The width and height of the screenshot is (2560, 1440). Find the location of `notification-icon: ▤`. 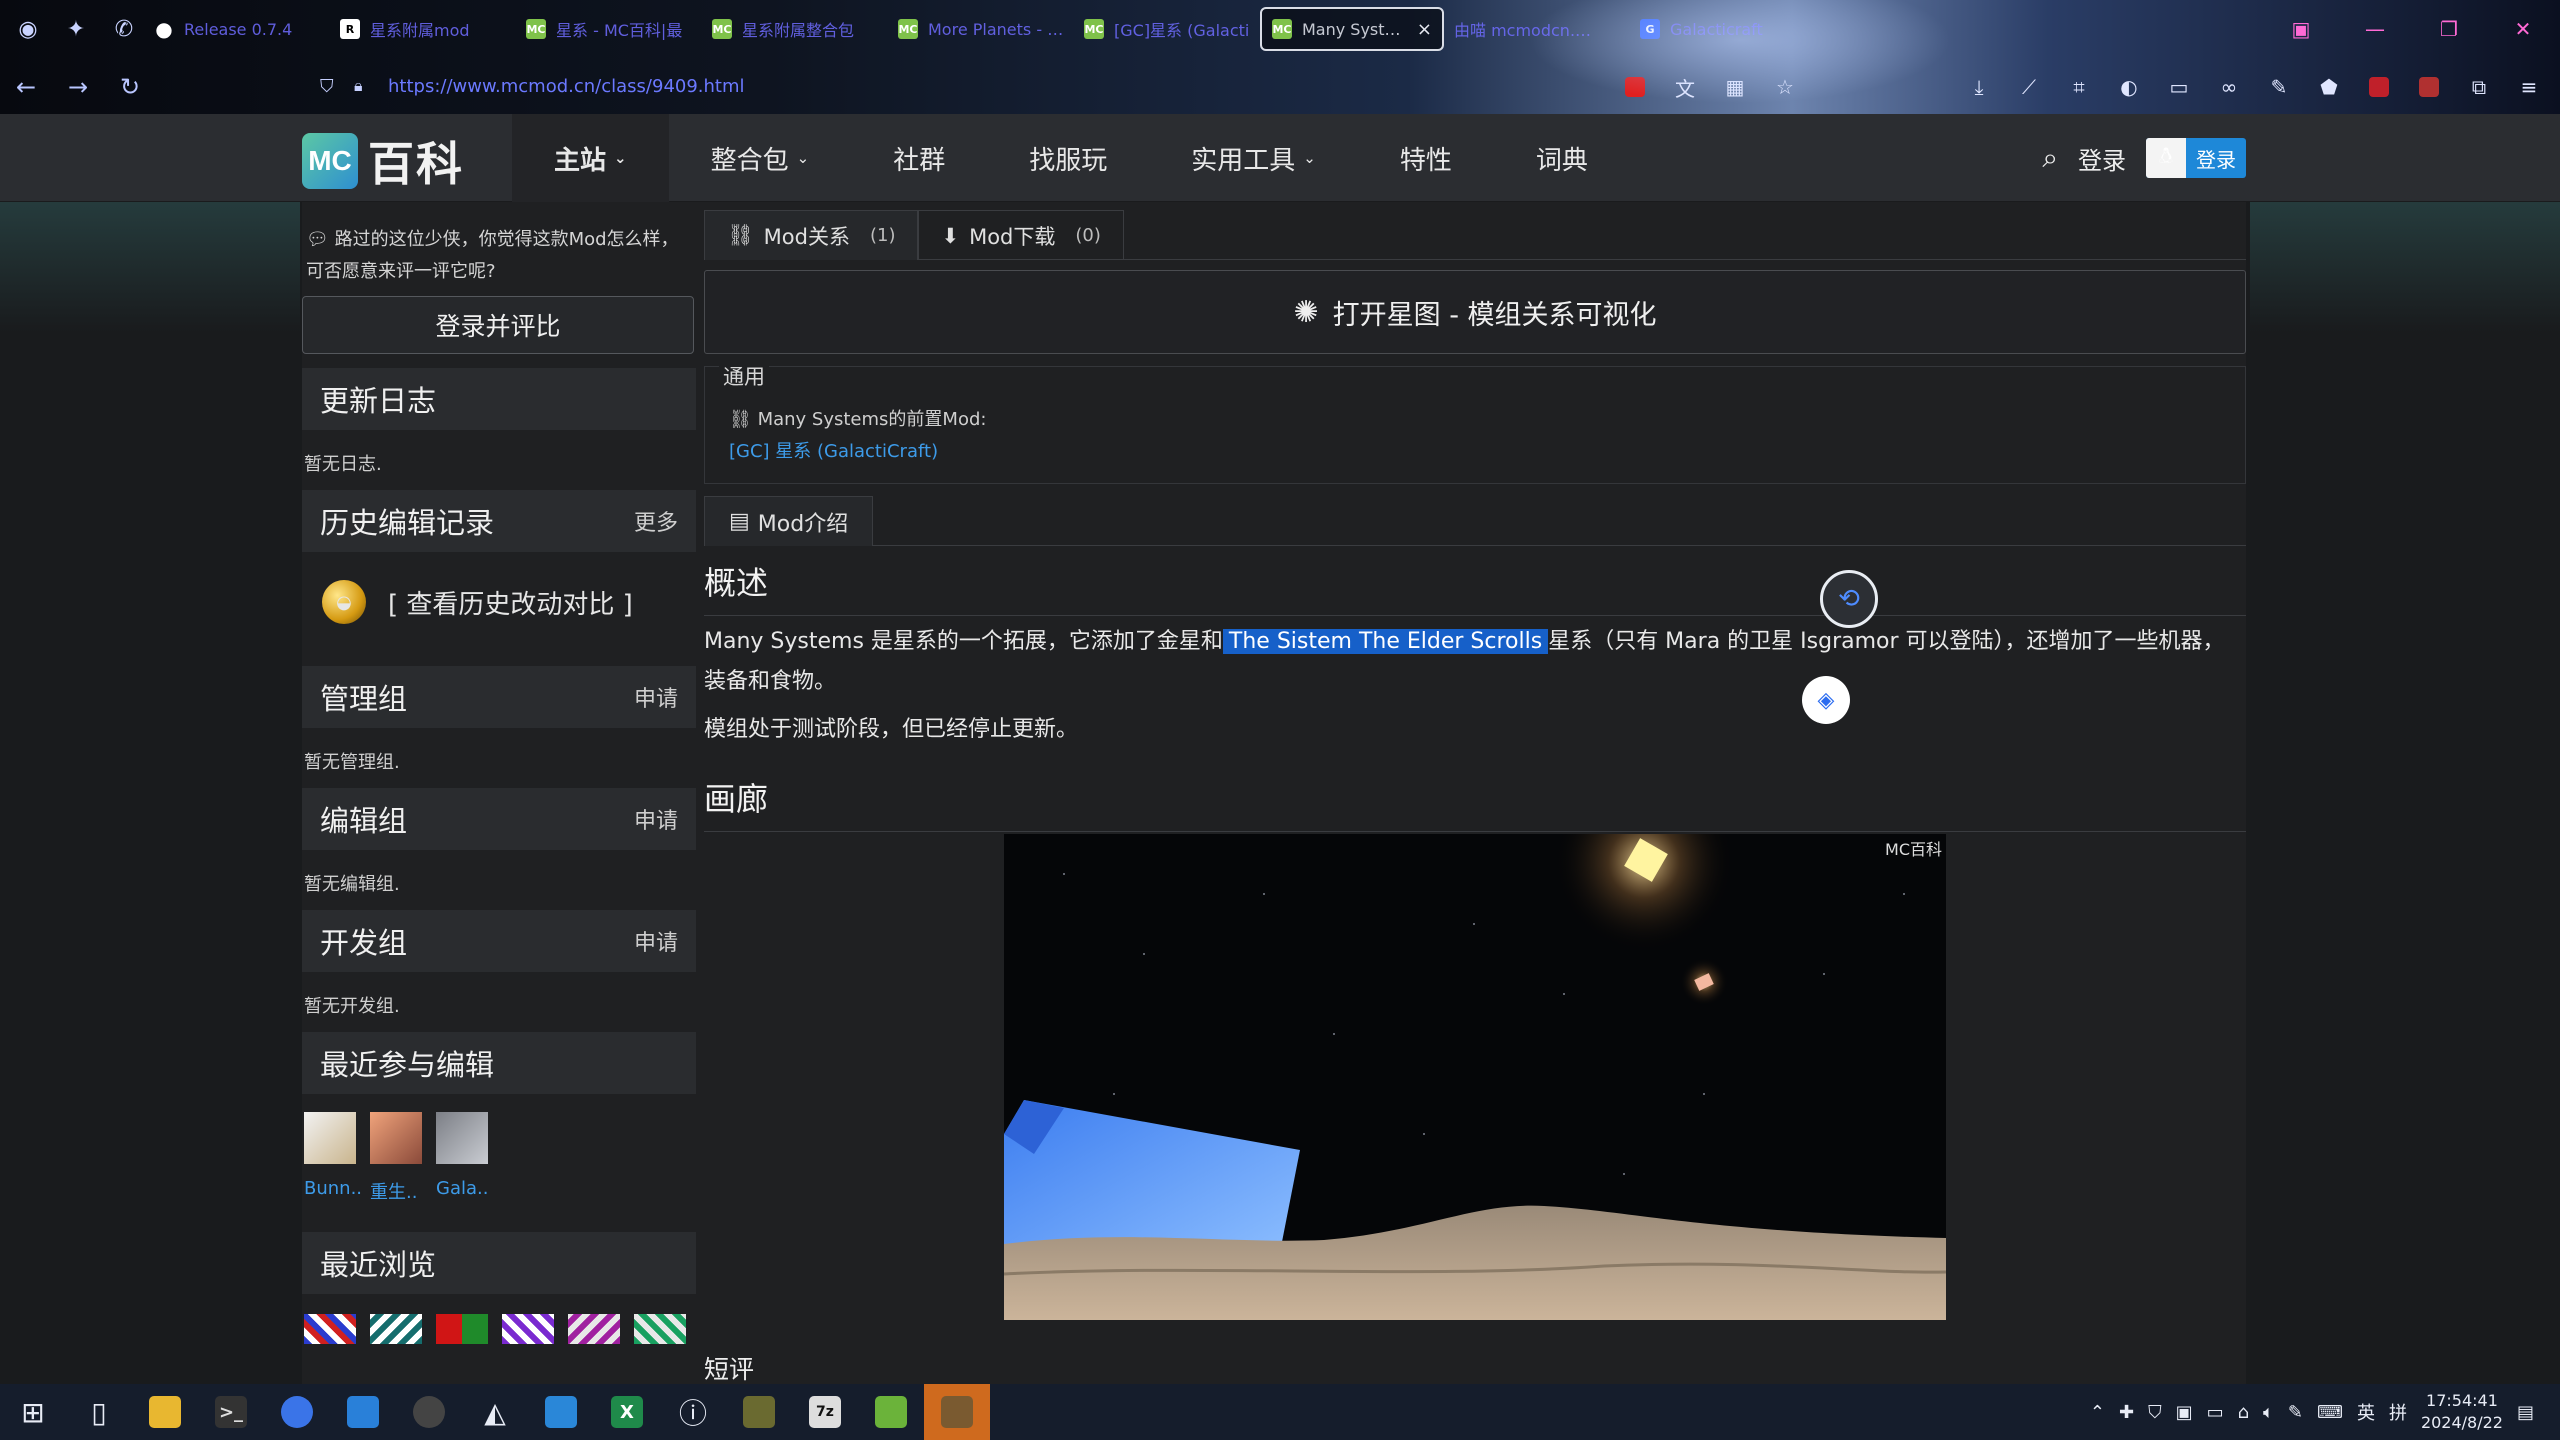

notification-icon: ▤ is located at coordinates (2525, 1412).